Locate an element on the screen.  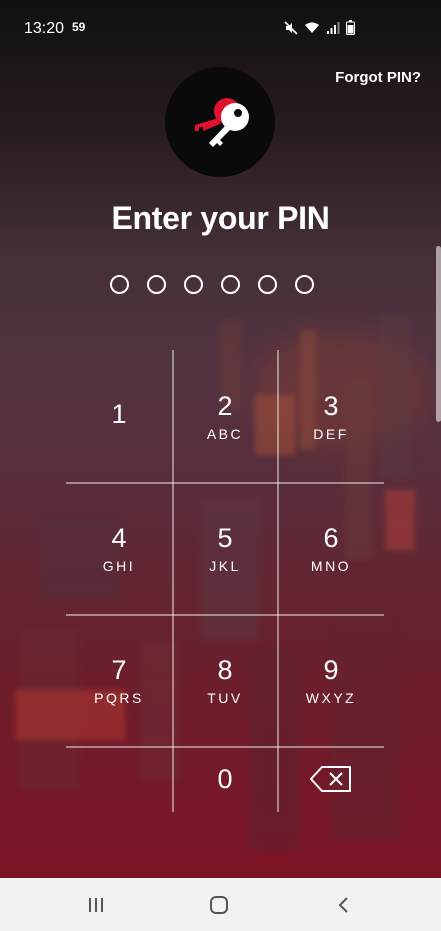
key-6: 6 MNO is located at coordinates (331, 548).